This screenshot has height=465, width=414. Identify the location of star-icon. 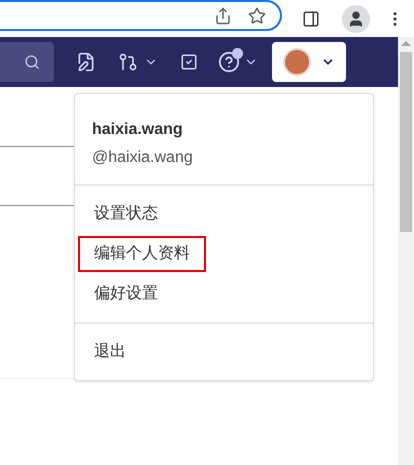
(257, 15).